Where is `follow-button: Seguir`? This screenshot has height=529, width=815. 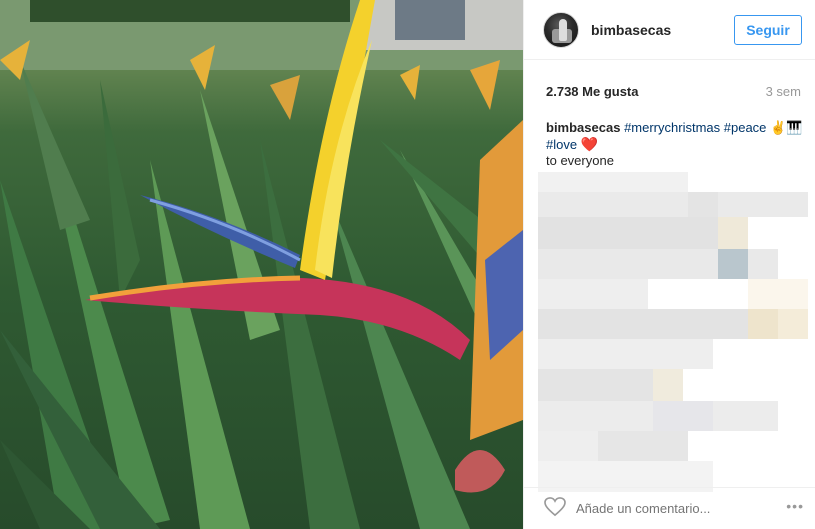
follow-button: Seguir is located at coordinates (768, 30).